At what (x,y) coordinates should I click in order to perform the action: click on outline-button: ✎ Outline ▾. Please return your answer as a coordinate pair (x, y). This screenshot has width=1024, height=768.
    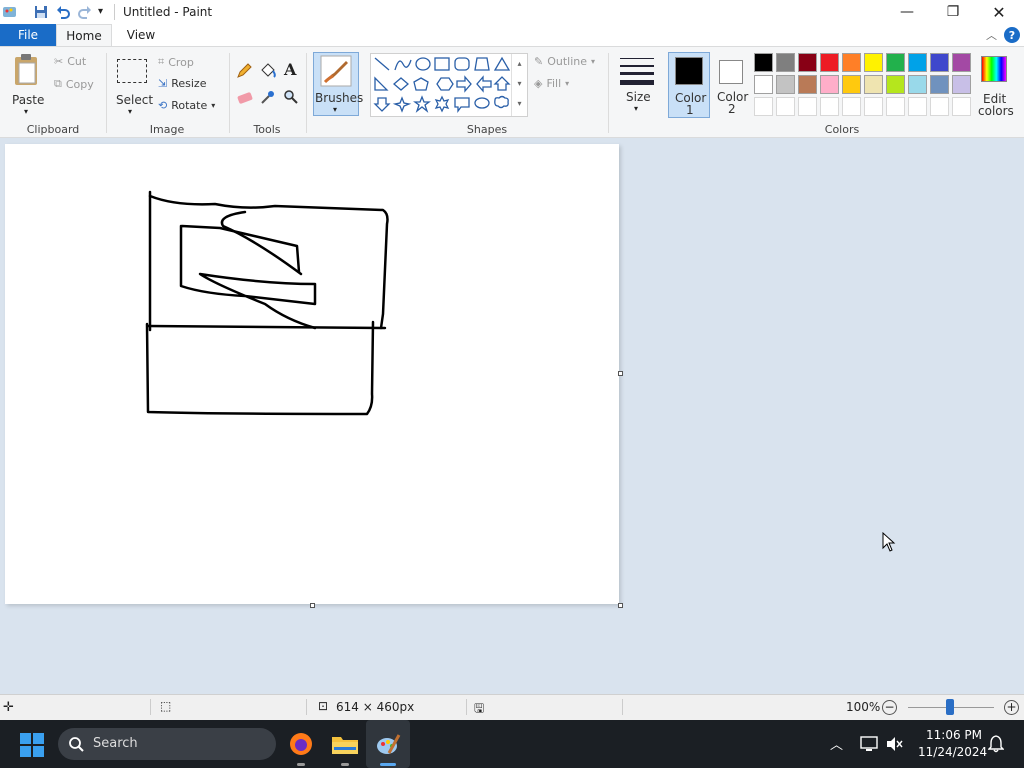
    Looking at the image, I should click on (564, 61).